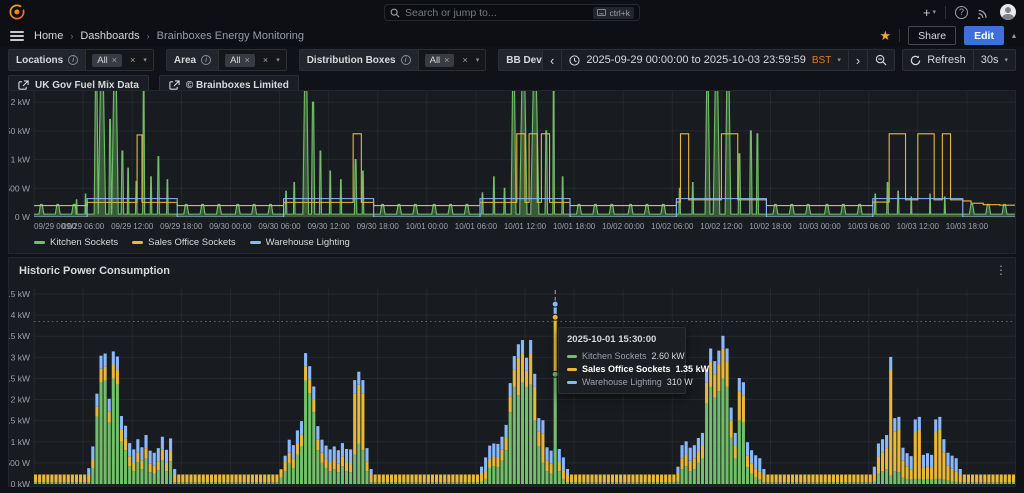  I want to click on filter-distribution-boxes: Distribution Boxes i All × × ▾, so click(392, 60).